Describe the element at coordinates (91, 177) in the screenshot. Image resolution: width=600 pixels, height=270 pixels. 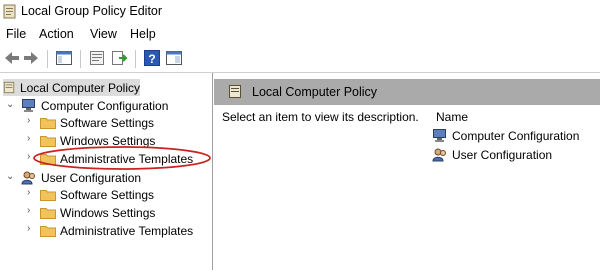
I see `tree-label: User Configuration` at that location.